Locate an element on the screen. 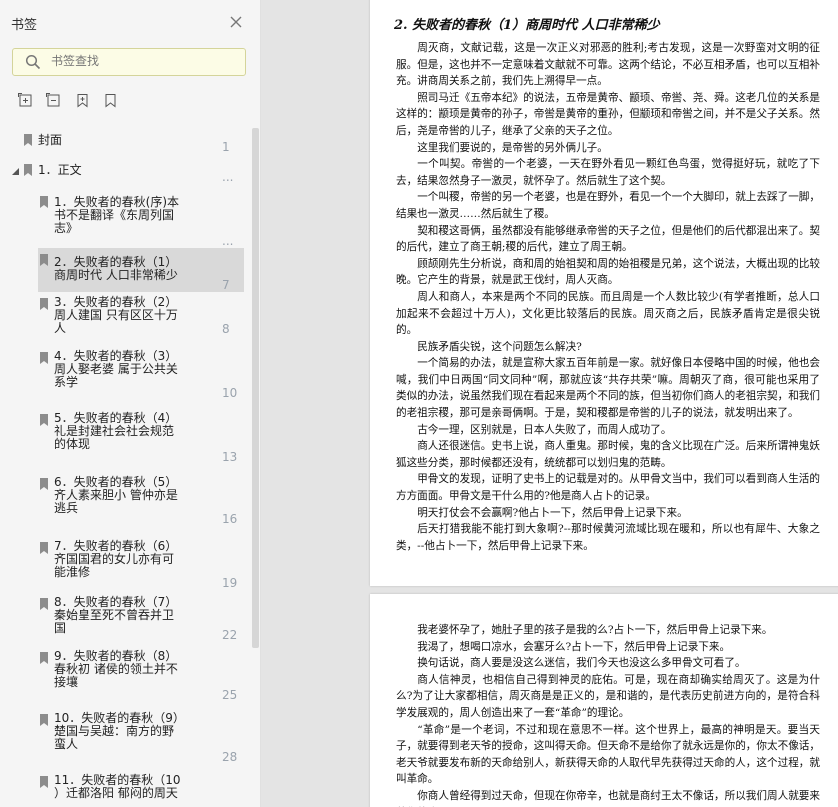 Image resolution: width=838 pixels, height=807 pixels. bookmark-page-number: 28 is located at coordinates (230, 757).